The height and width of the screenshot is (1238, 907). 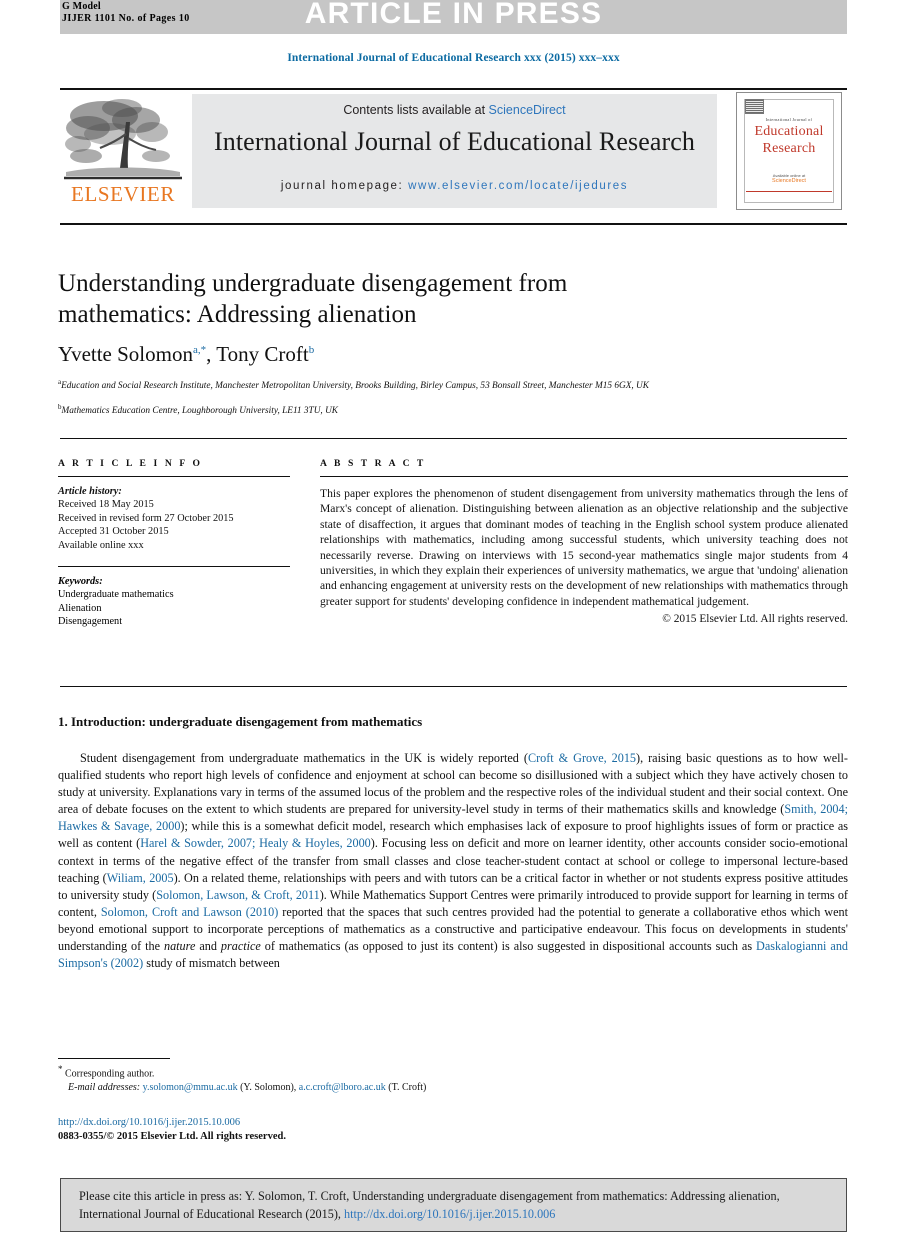 What do you see at coordinates (342, 1087) in the screenshot?
I see `email-link-croft: a.c.croft@lboro.ac.uk` at bounding box center [342, 1087].